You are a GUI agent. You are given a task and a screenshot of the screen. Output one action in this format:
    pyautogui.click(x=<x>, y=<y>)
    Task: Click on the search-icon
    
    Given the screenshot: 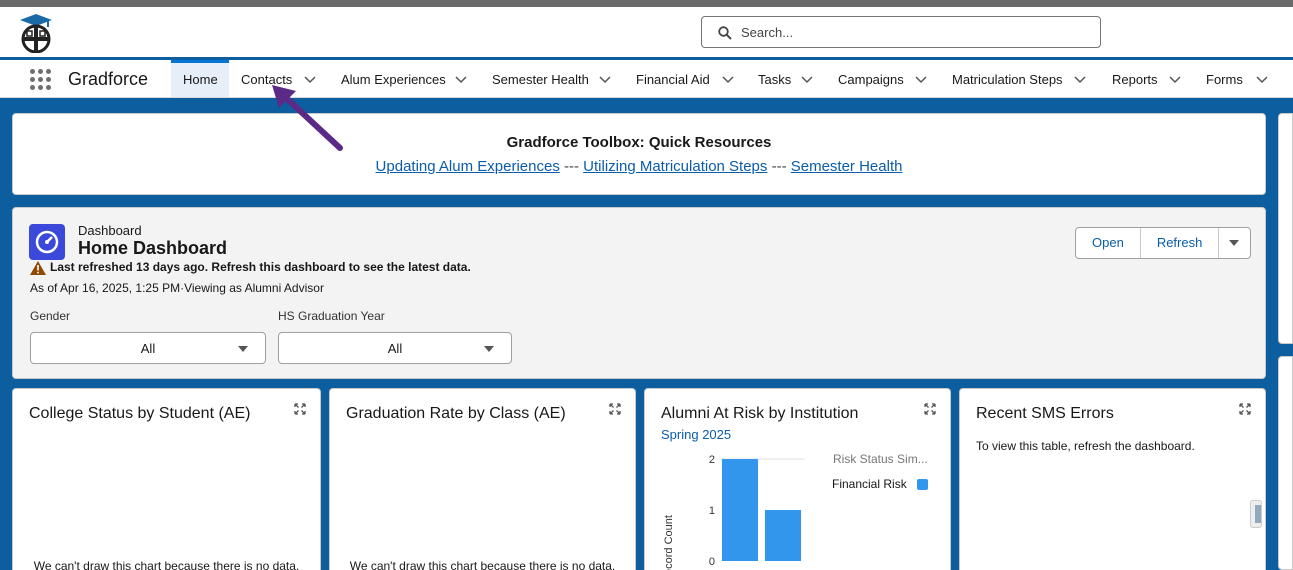 What is the action you would take?
    pyautogui.click(x=725, y=33)
    